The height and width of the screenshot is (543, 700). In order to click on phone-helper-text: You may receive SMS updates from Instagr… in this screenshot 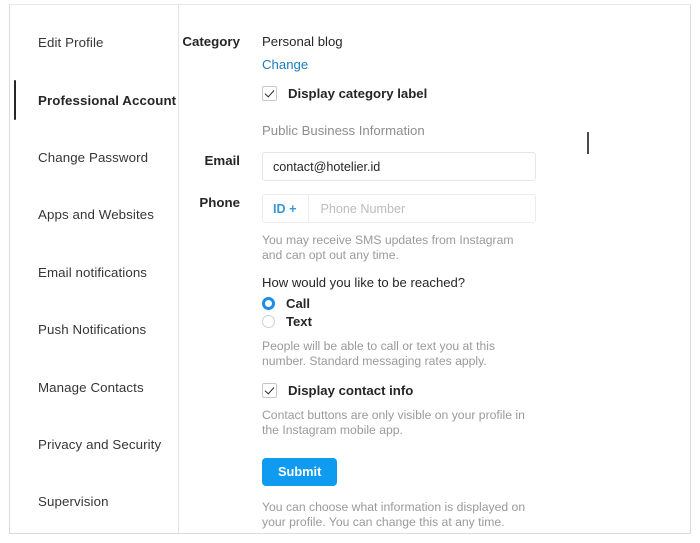, I will do `click(388, 247)`.